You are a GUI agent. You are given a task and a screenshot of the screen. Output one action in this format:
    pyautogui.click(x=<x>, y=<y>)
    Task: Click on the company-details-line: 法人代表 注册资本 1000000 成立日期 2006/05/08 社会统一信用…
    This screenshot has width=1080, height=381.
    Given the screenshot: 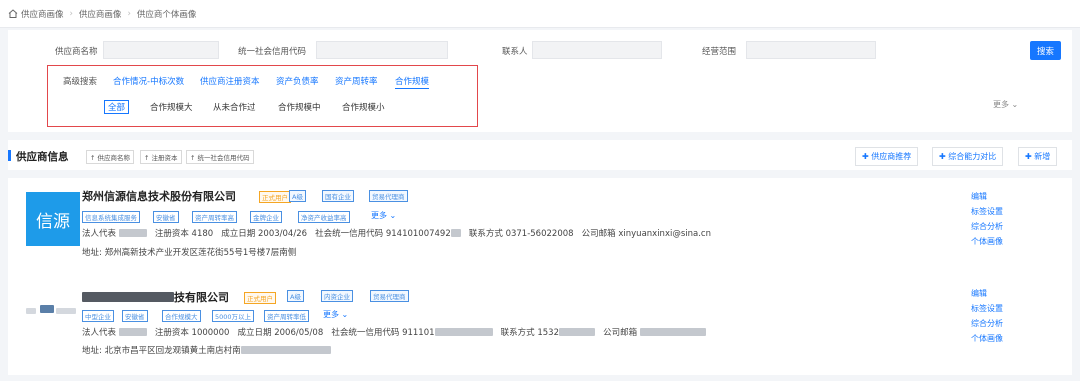 What is the action you would take?
    pyautogui.click(x=394, y=332)
    